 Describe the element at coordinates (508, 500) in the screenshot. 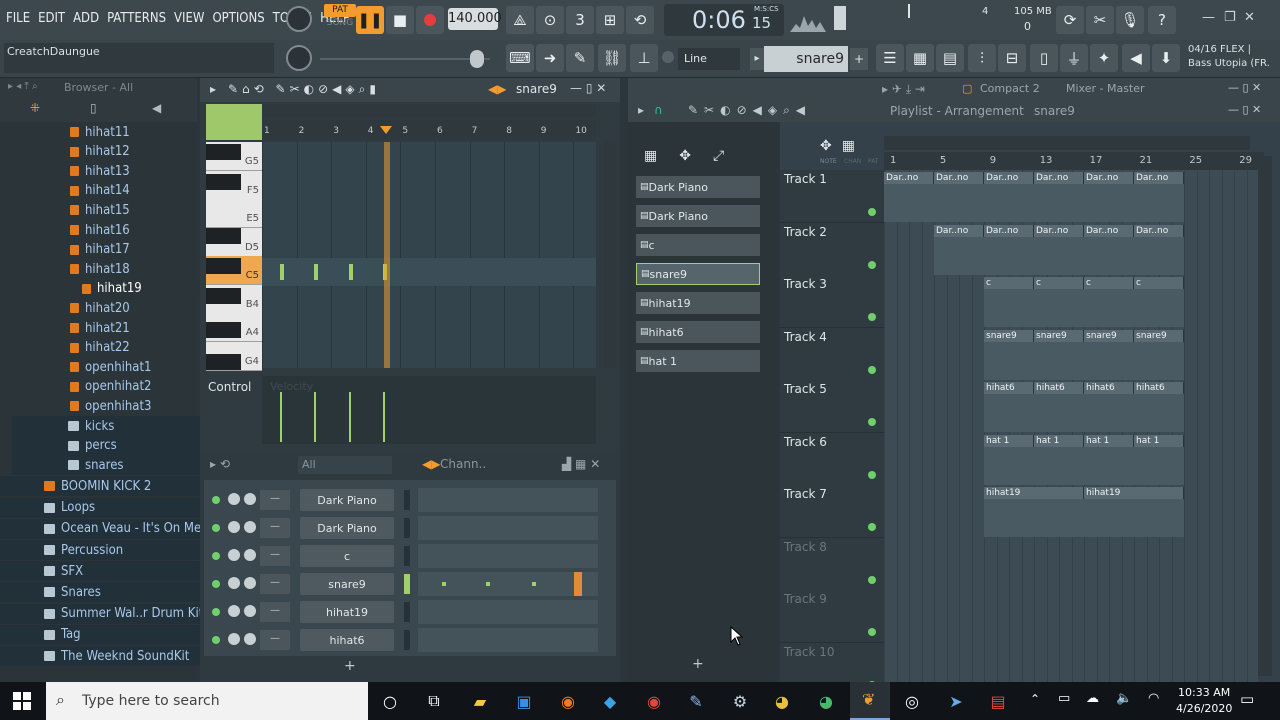

I see `step-sequencer` at that location.